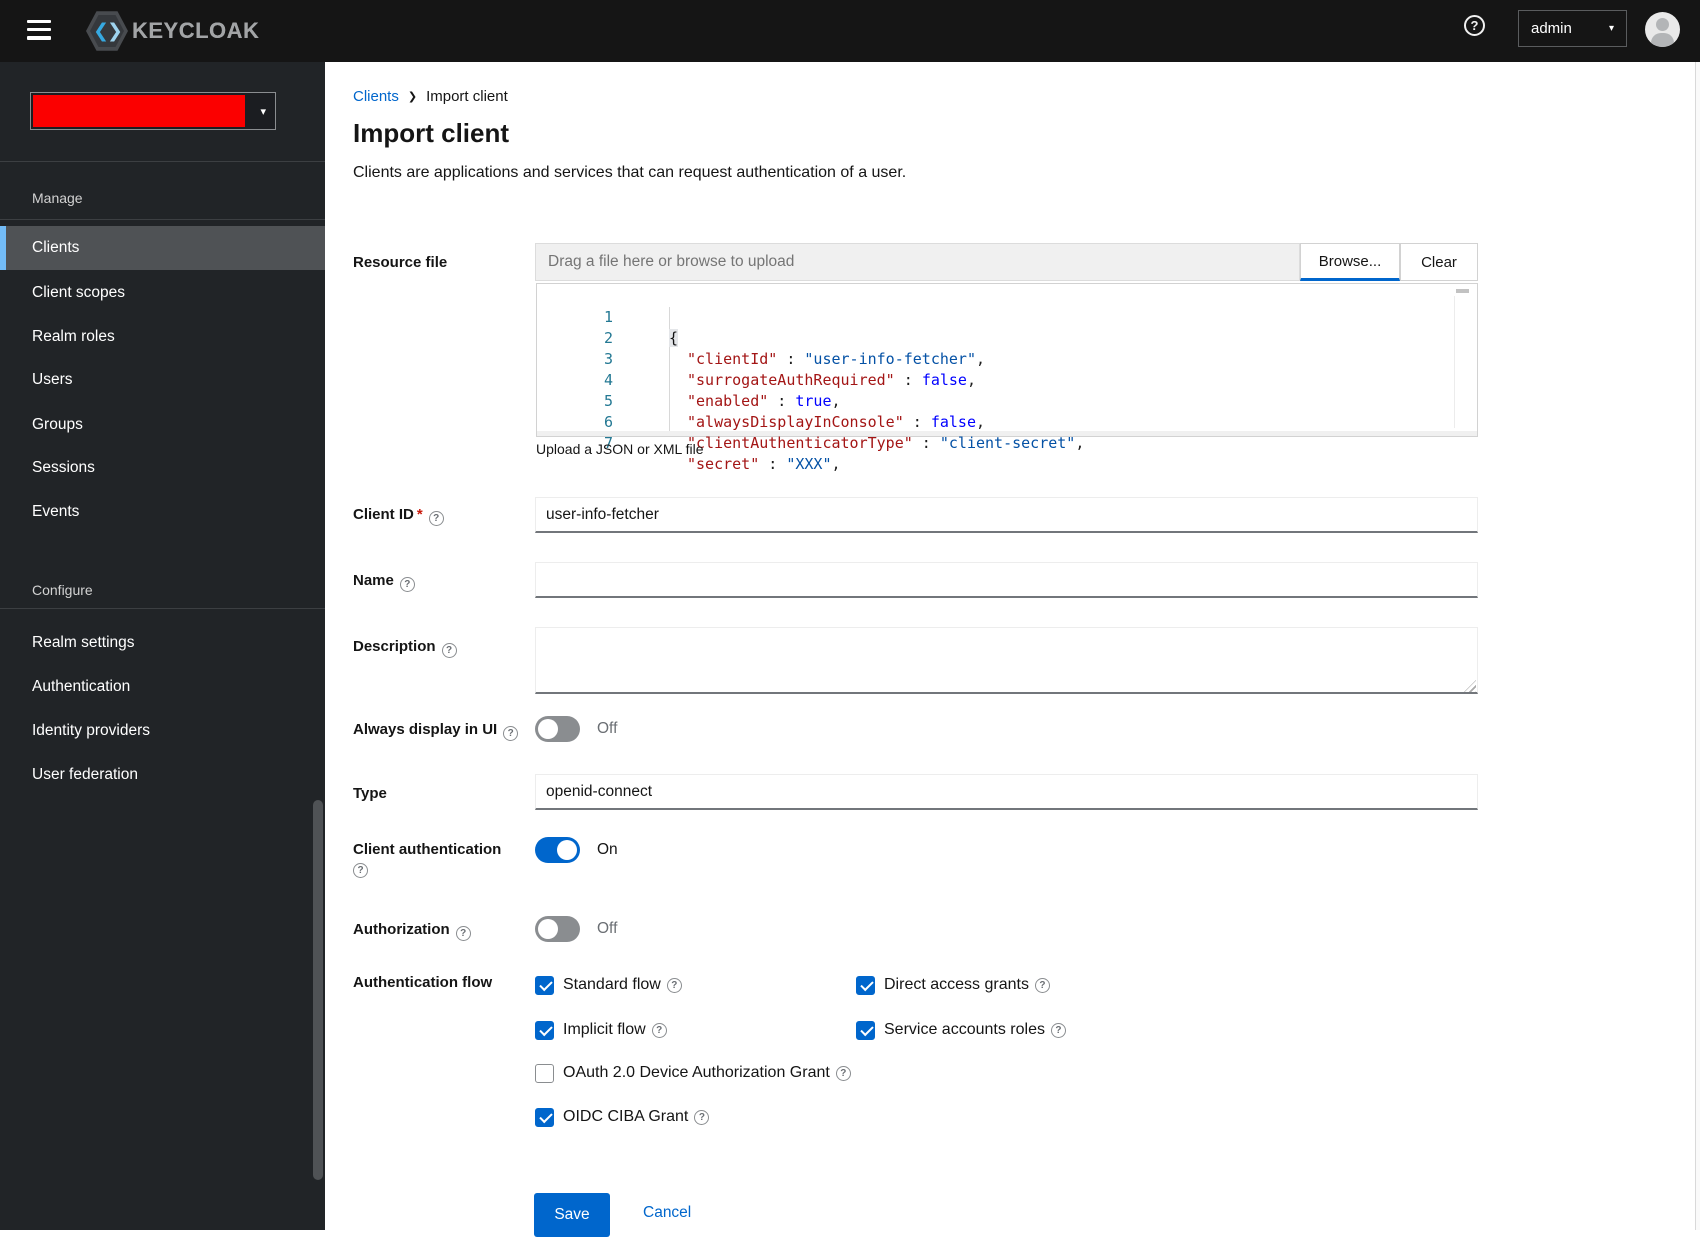 The image size is (1700, 1237). I want to click on section-title-manage: Manage, so click(57, 198).